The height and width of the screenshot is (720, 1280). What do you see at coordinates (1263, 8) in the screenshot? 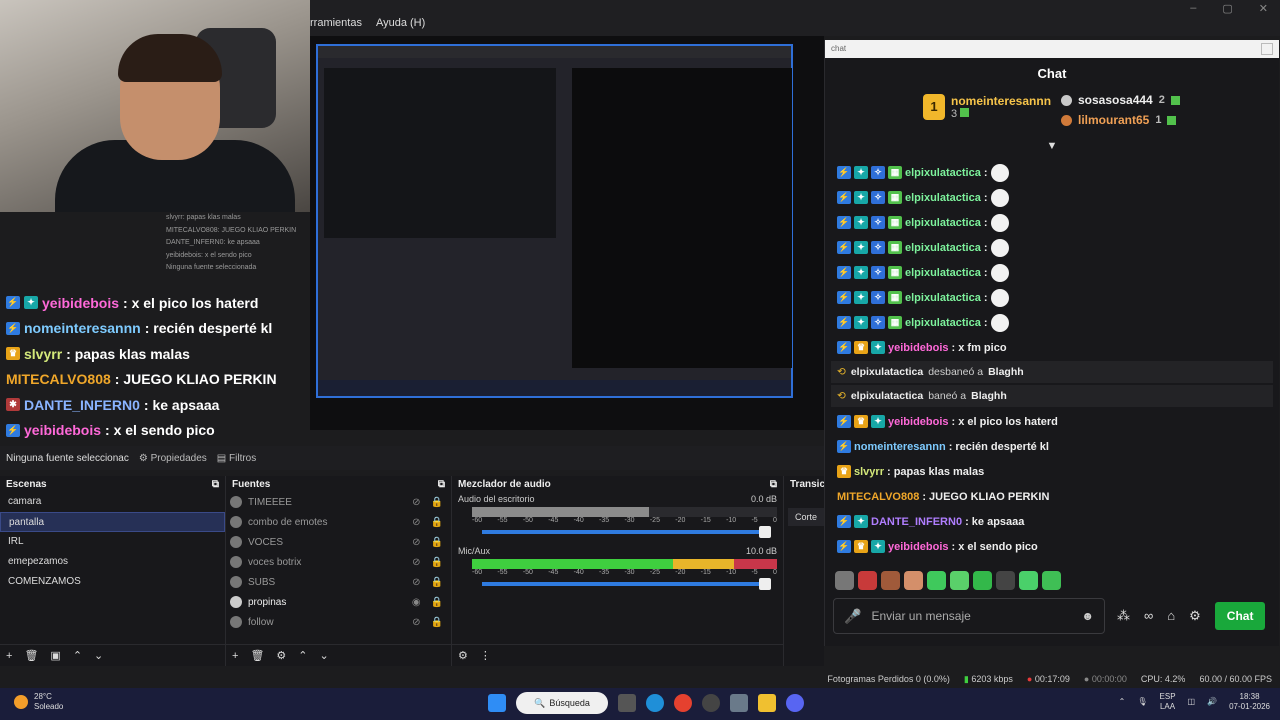
I see `close-icon: ✕` at bounding box center [1263, 8].